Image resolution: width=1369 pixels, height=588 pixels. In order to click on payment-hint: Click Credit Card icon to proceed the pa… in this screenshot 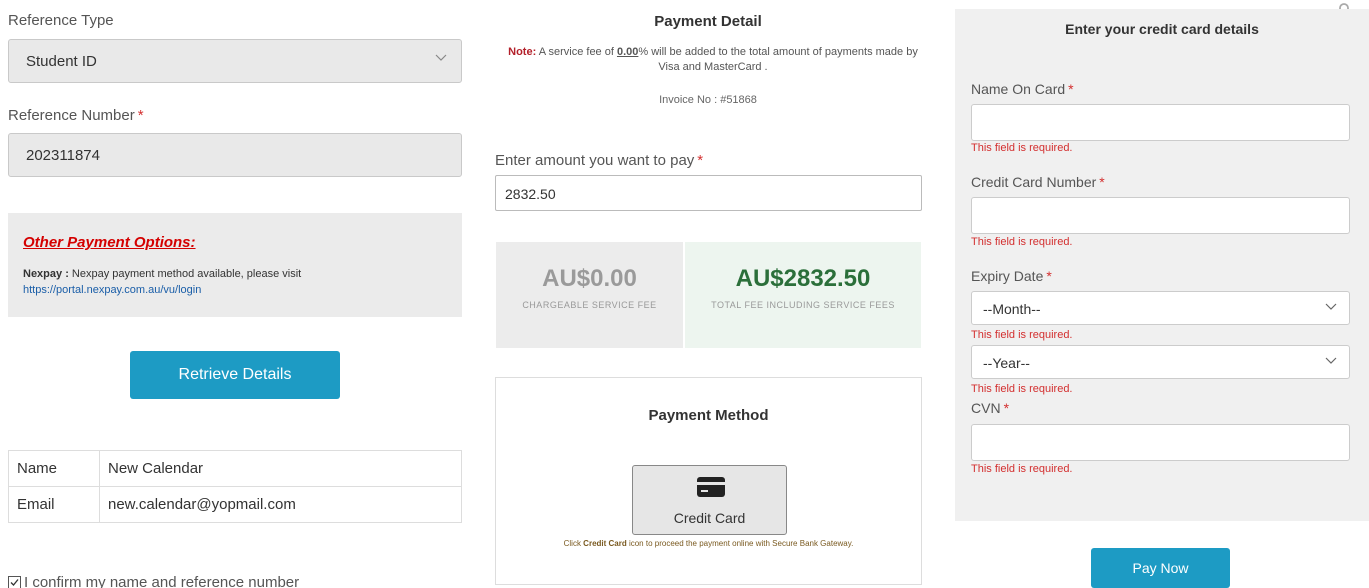, I will do `click(708, 543)`.